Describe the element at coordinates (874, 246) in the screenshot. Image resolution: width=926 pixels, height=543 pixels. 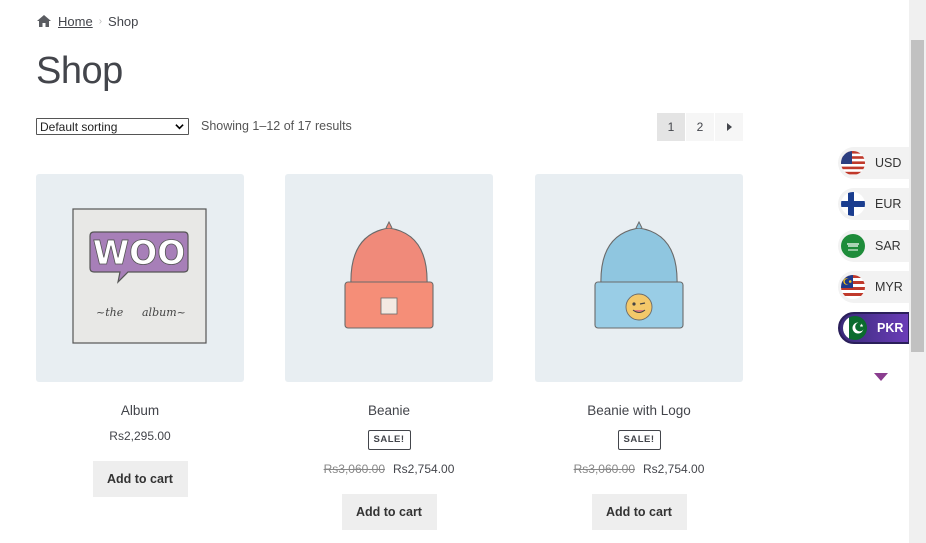
I see `currency-option-sar: SAR` at that location.